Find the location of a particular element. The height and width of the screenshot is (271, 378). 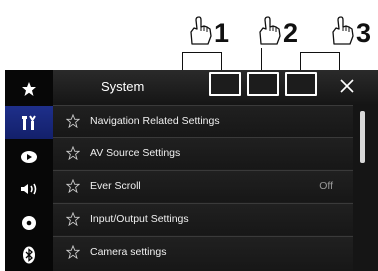

list-item: Navigation Related Settings is located at coordinates (203, 121).